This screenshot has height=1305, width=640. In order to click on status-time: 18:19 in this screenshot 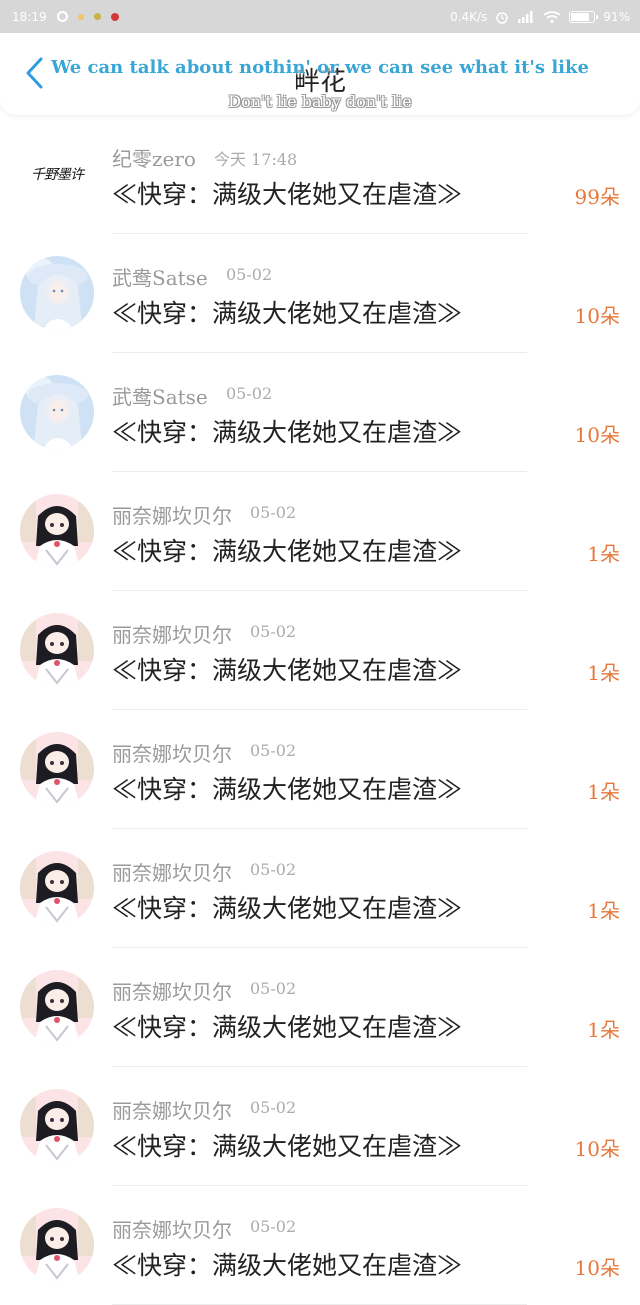, I will do `click(29, 16)`.